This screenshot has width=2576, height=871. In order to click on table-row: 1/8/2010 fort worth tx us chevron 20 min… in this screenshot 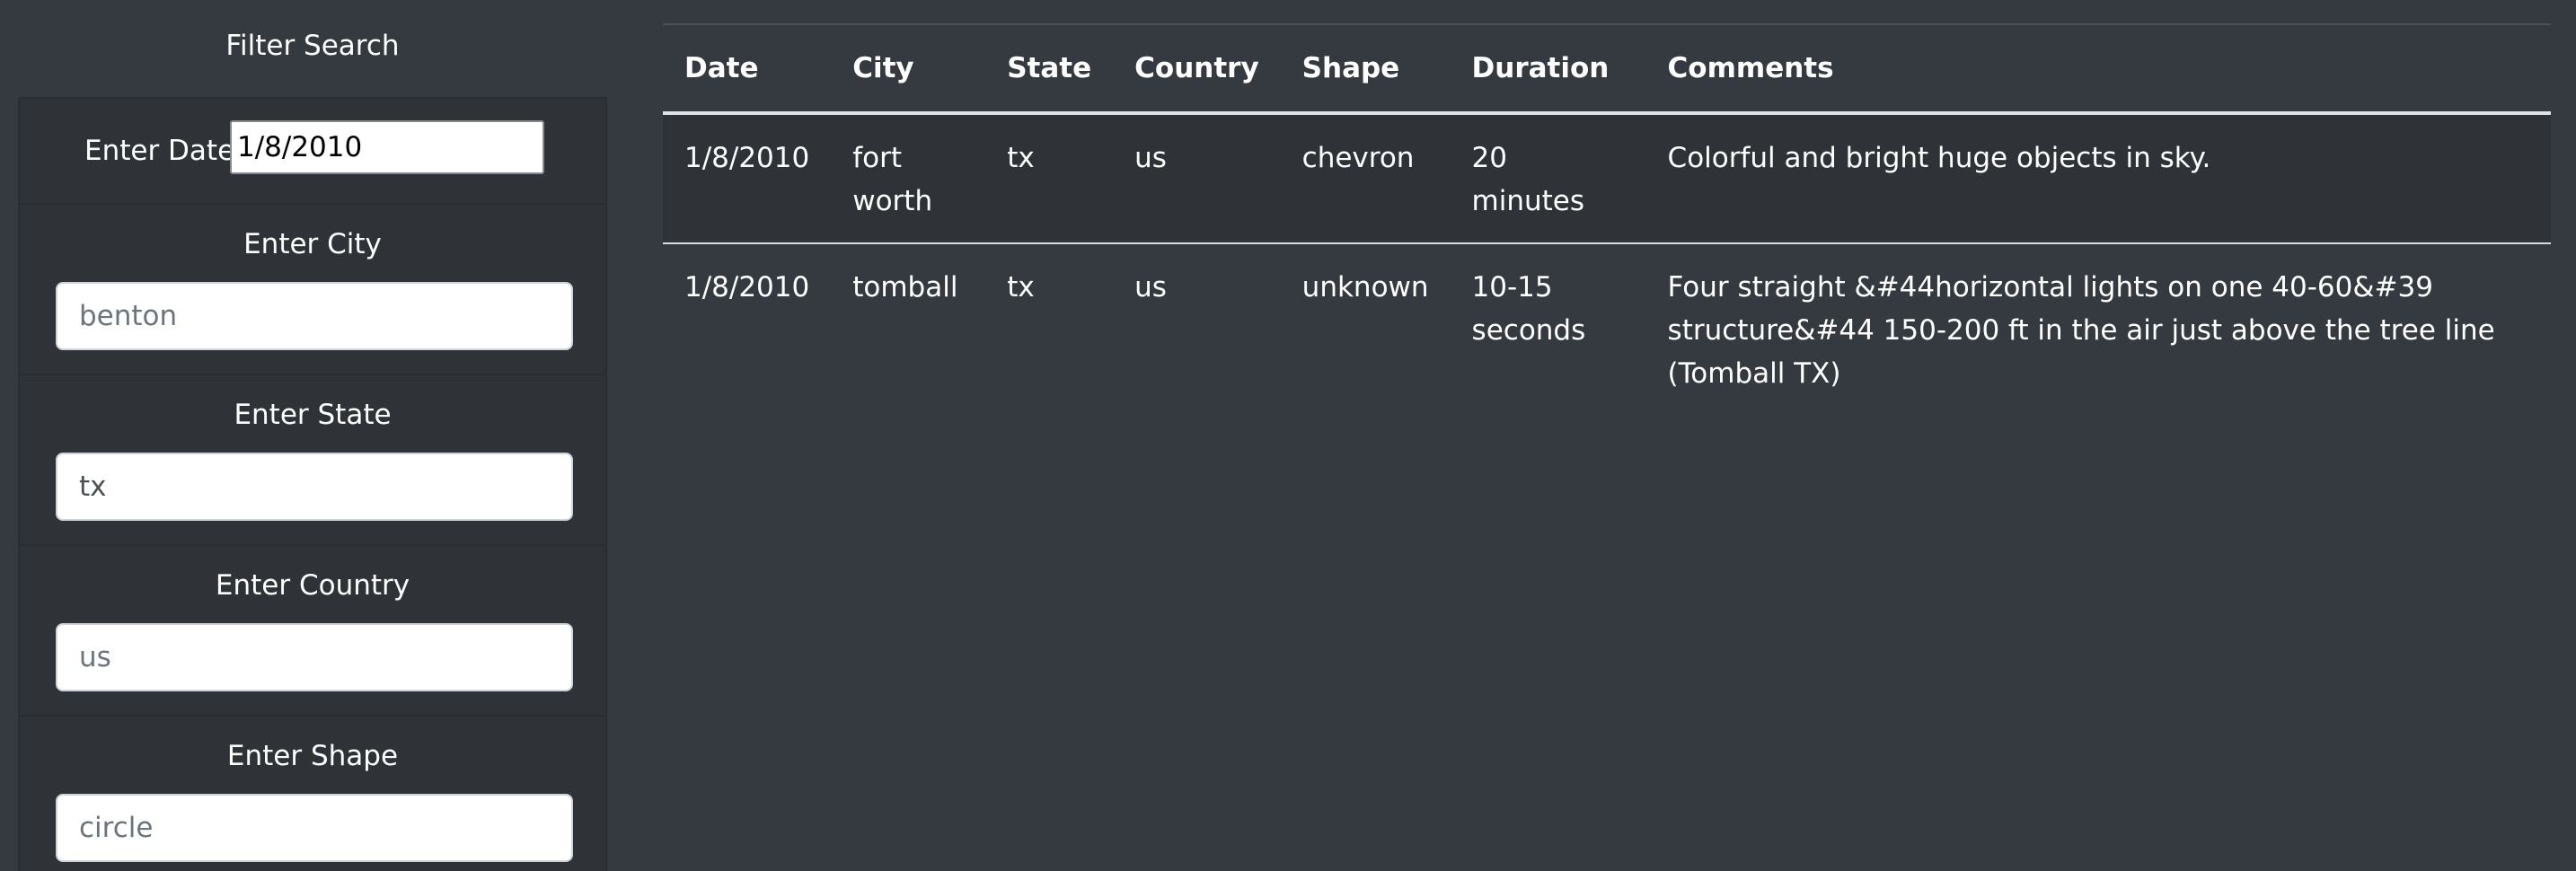, I will do `click(1607, 178)`.